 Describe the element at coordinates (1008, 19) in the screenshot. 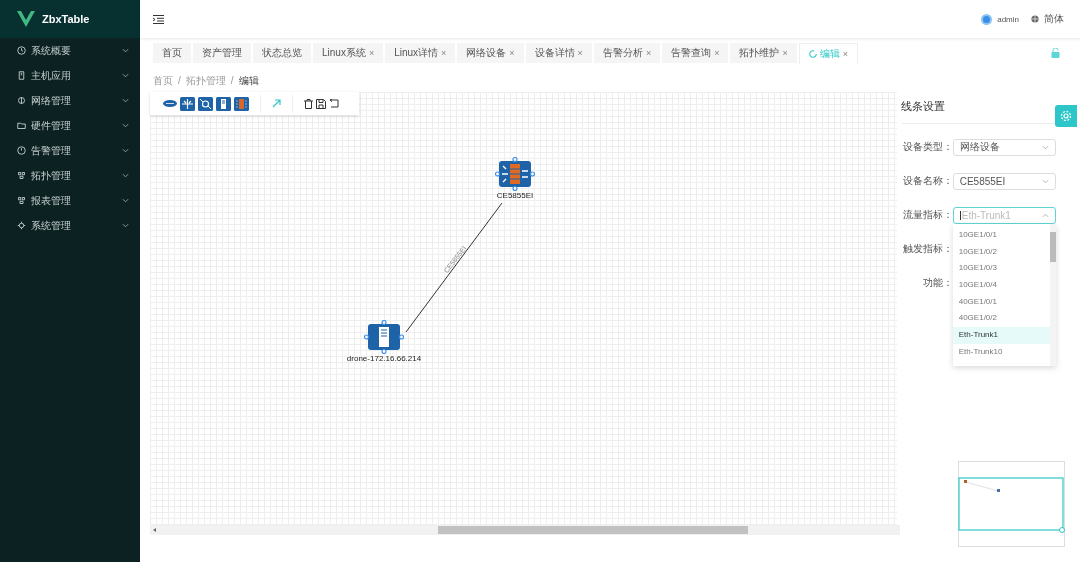

I see `username: admin` at that location.